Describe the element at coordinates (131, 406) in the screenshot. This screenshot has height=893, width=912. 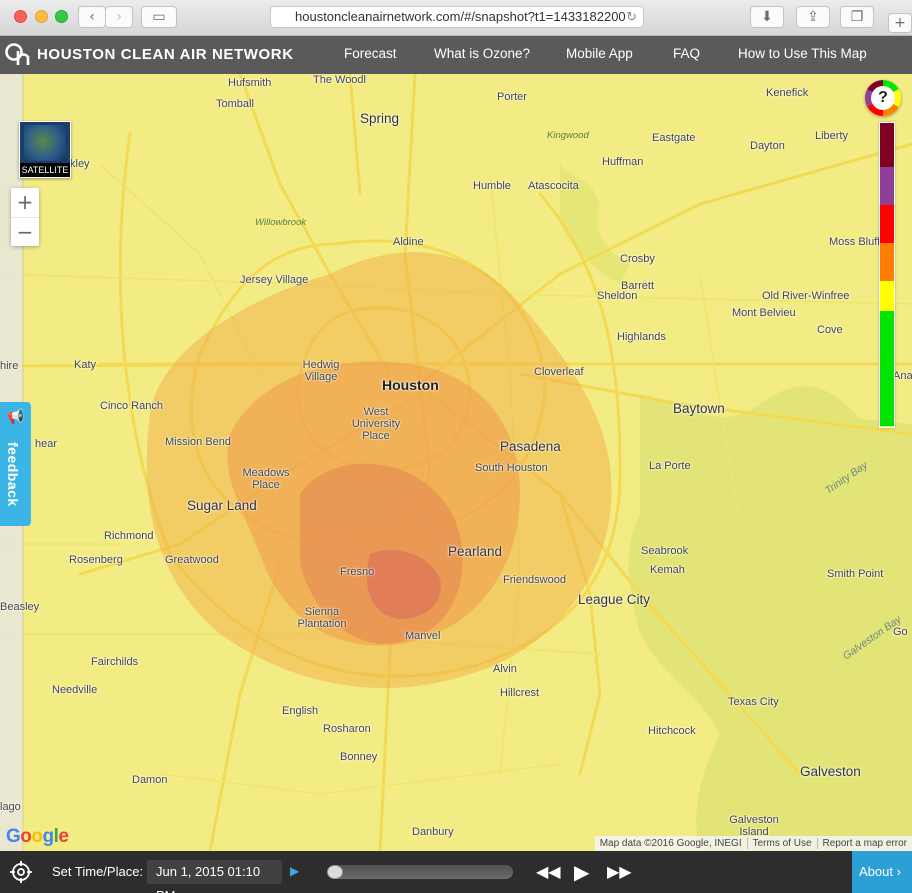
I see `place-label: Cinco Ranch` at that location.